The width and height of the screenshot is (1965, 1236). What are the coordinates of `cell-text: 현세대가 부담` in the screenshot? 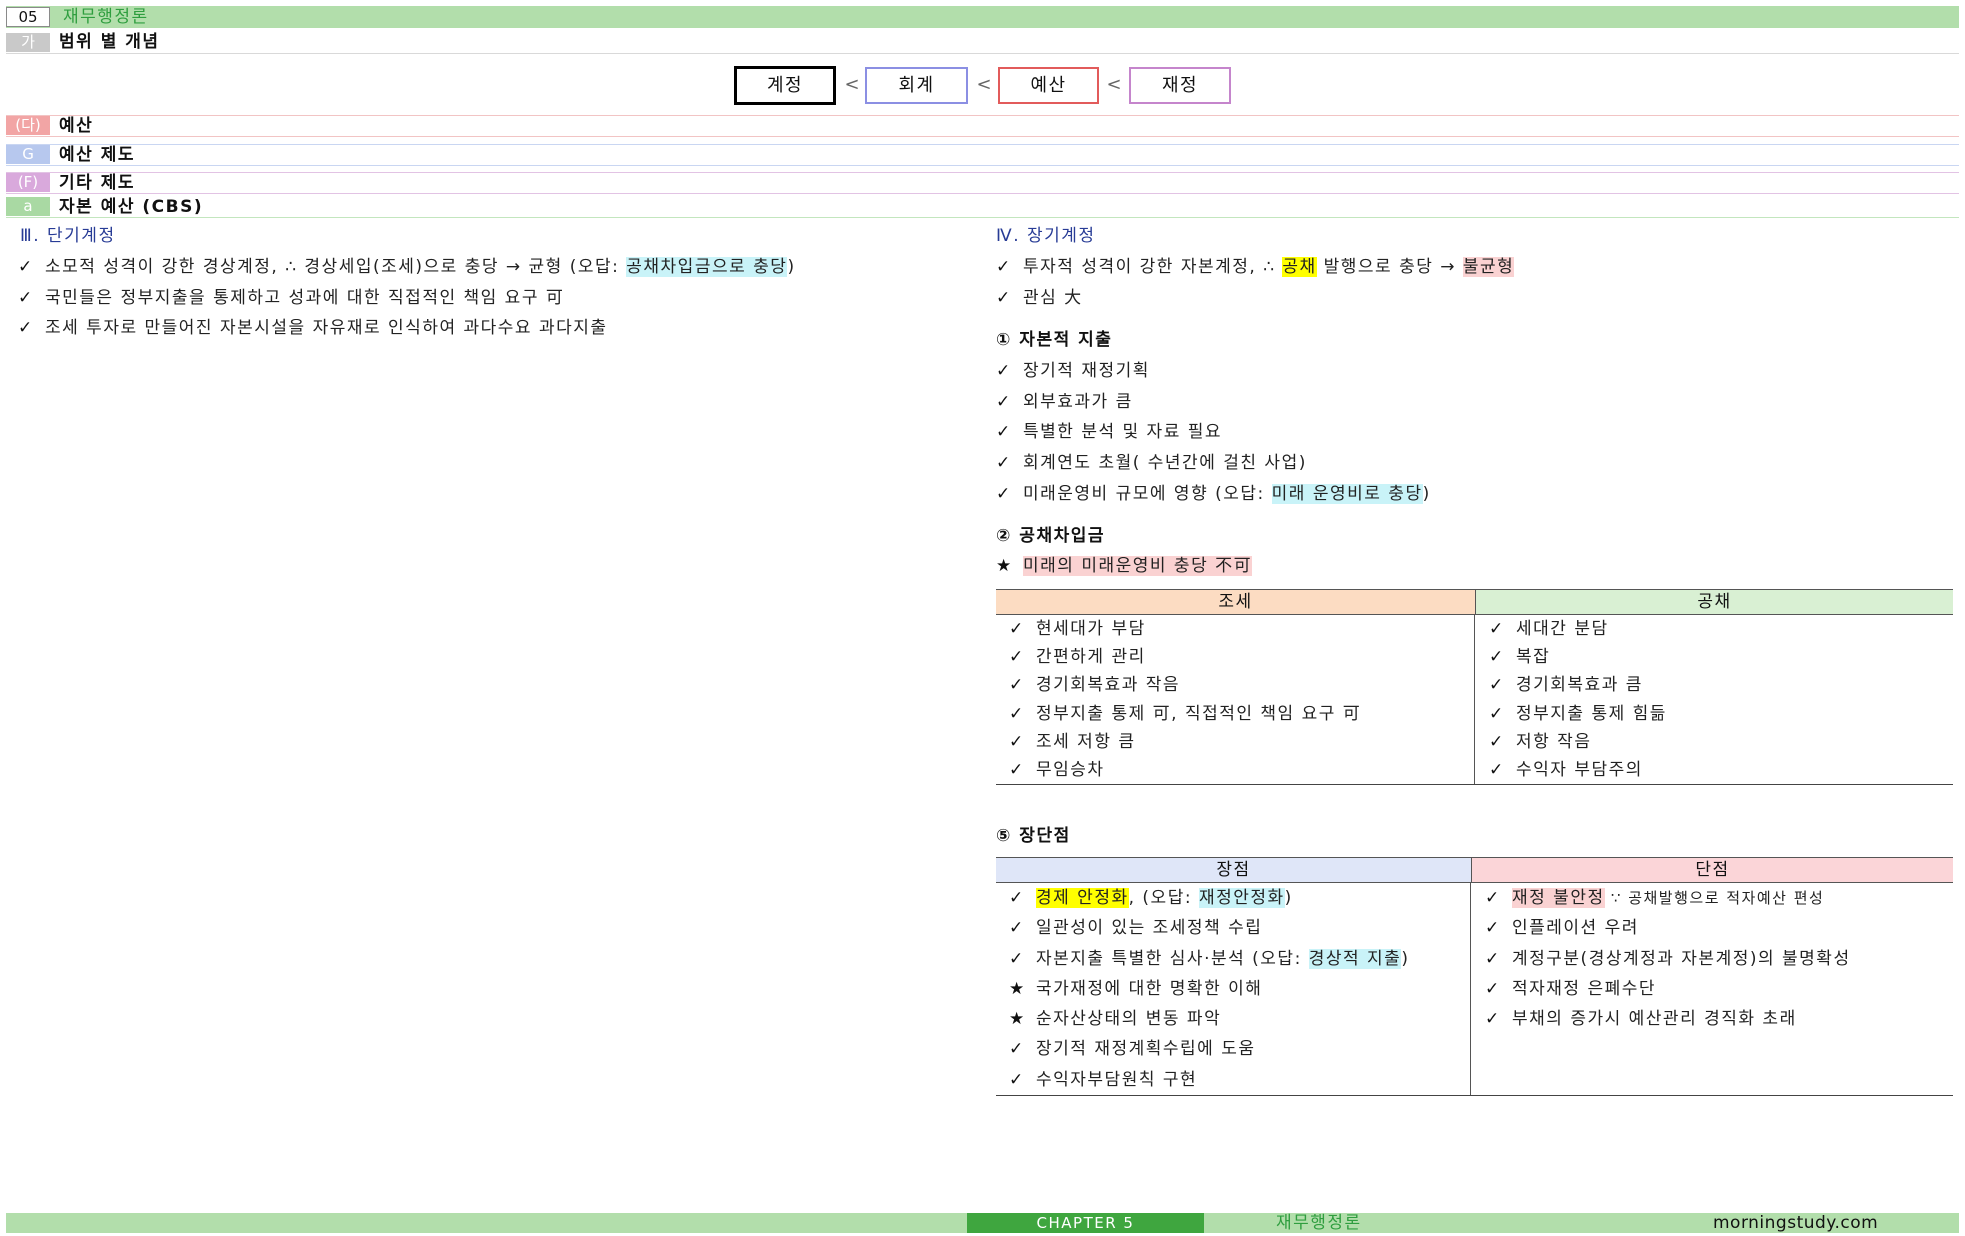 It's located at (1091, 629).